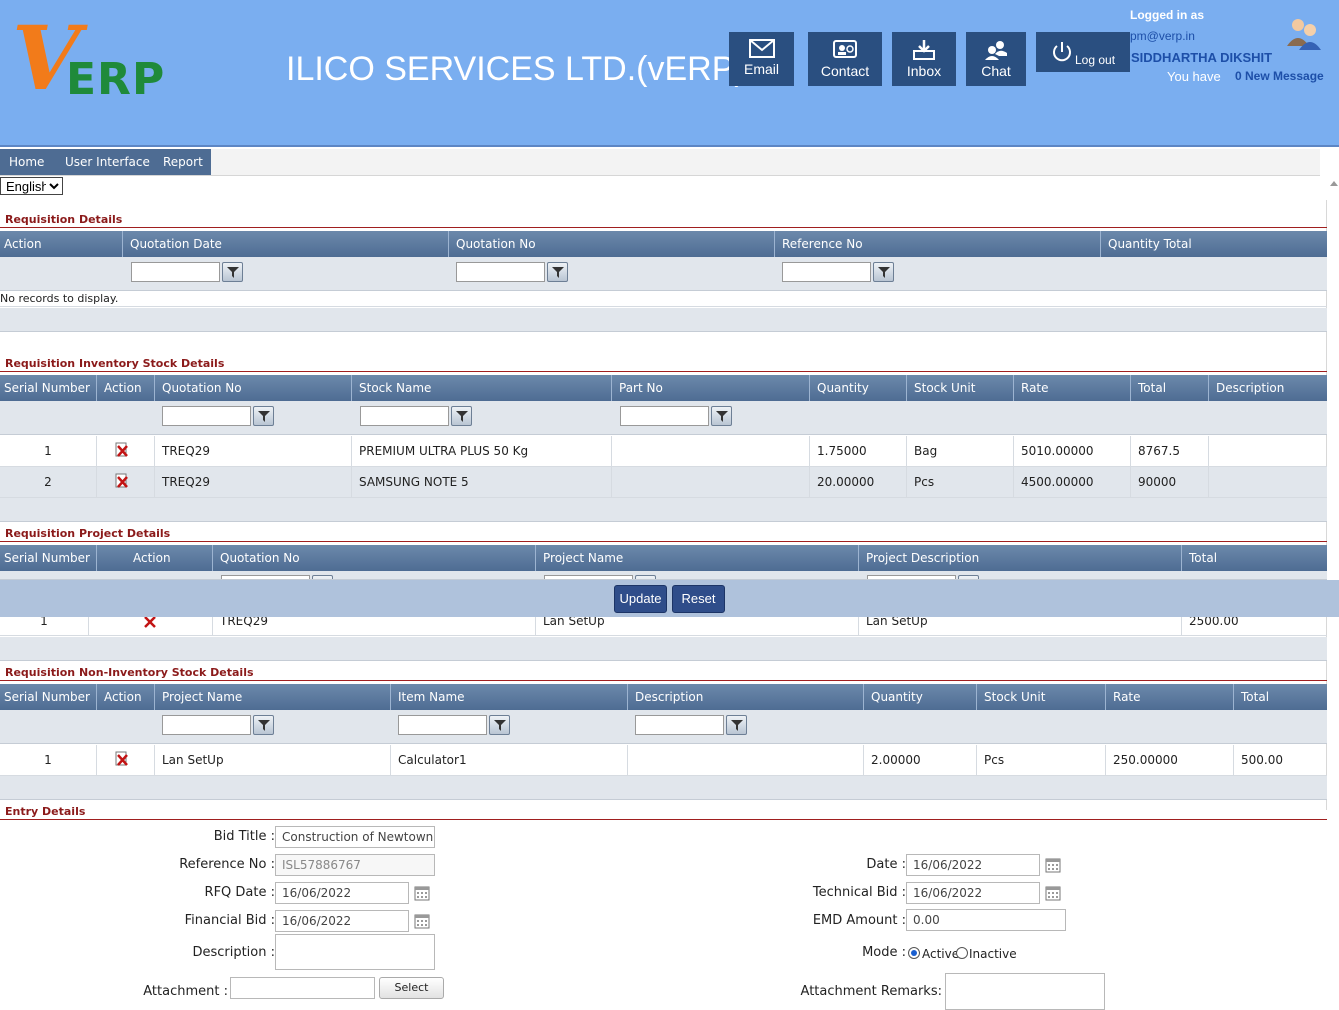  Describe the element at coordinates (287, 244) in the screenshot. I see `col-quotation-date: Quotation Date` at that location.